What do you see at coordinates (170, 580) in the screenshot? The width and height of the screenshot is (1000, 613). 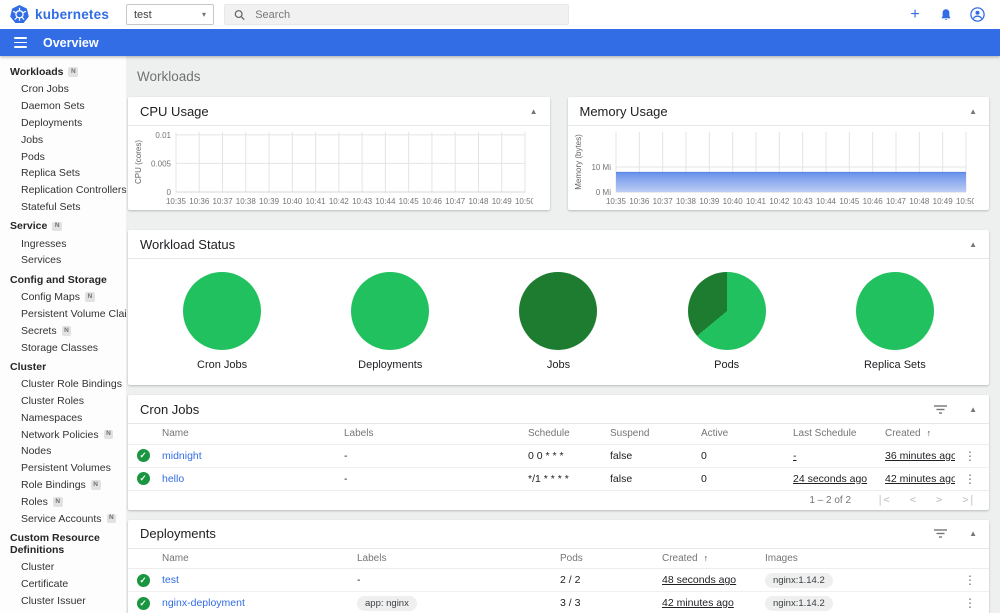 I see `deployment-link: test` at bounding box center [170, 580].